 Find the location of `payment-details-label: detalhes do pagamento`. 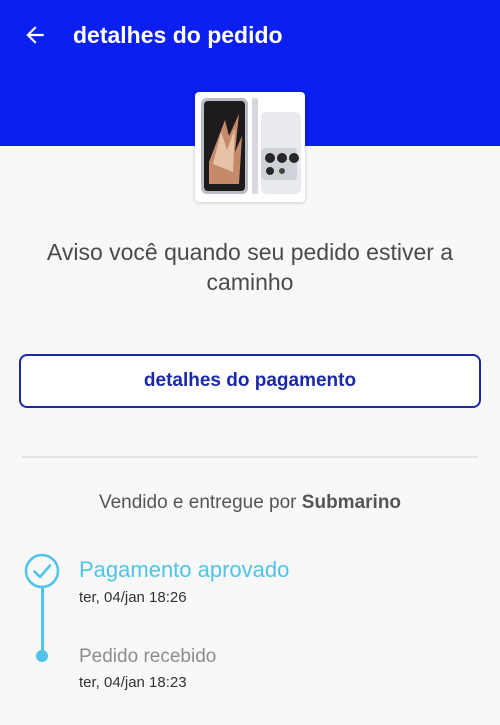

payment-details-label: detalhes do pagamento is located at coordinates (250, 380).